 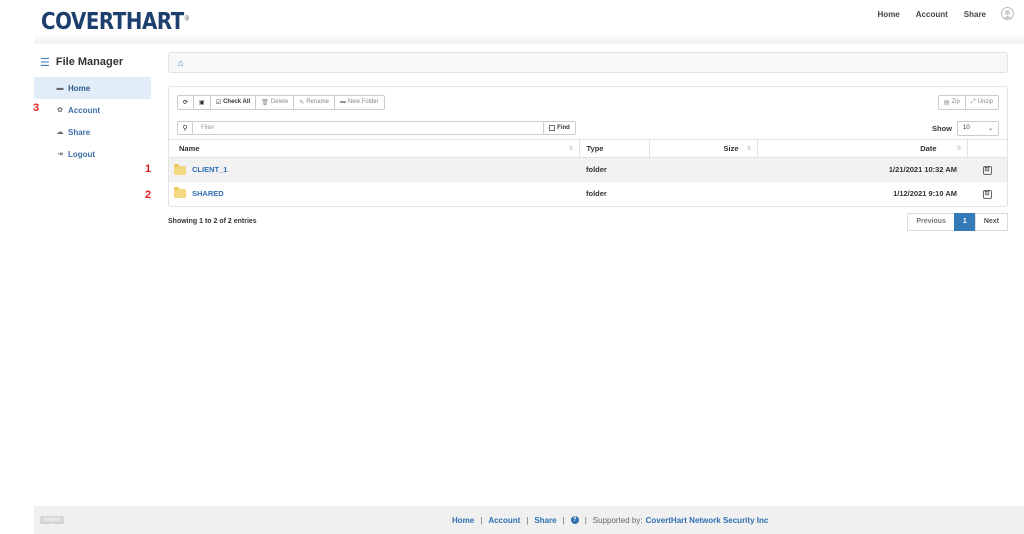 What do you see at coordinates (317, 102) in the screenshot?
I see `rename-label: Rename` at bounding box center [317, 102].